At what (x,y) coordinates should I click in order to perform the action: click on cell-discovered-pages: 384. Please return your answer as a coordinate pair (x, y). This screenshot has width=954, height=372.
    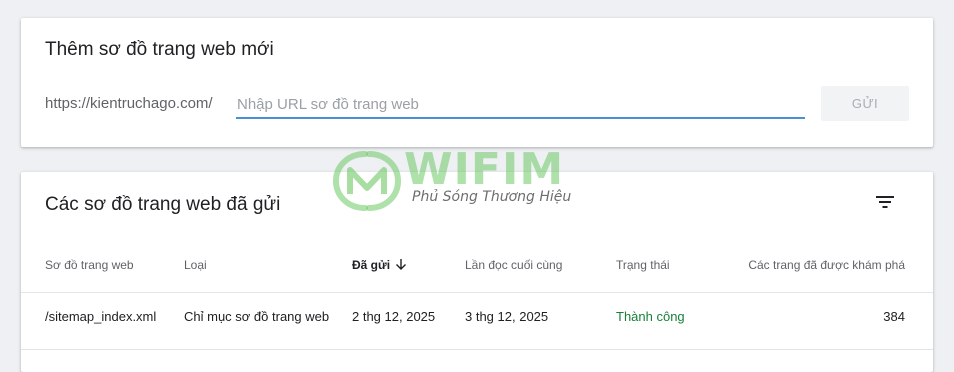
    Looking at the image, I should click on (894, 316).